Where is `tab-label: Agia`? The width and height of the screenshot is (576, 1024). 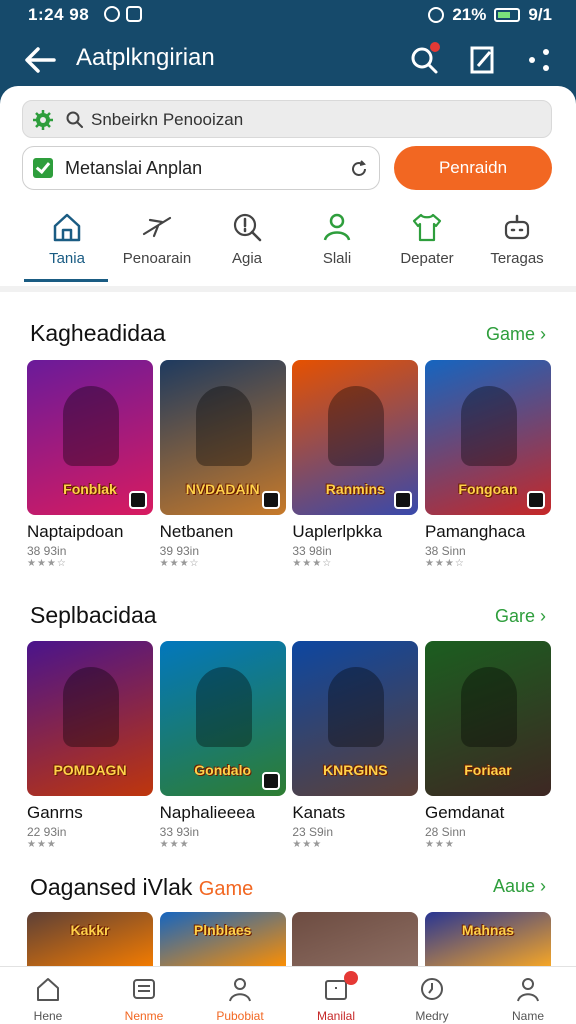
tab-label: Agia is located at coordinates (247, 258).